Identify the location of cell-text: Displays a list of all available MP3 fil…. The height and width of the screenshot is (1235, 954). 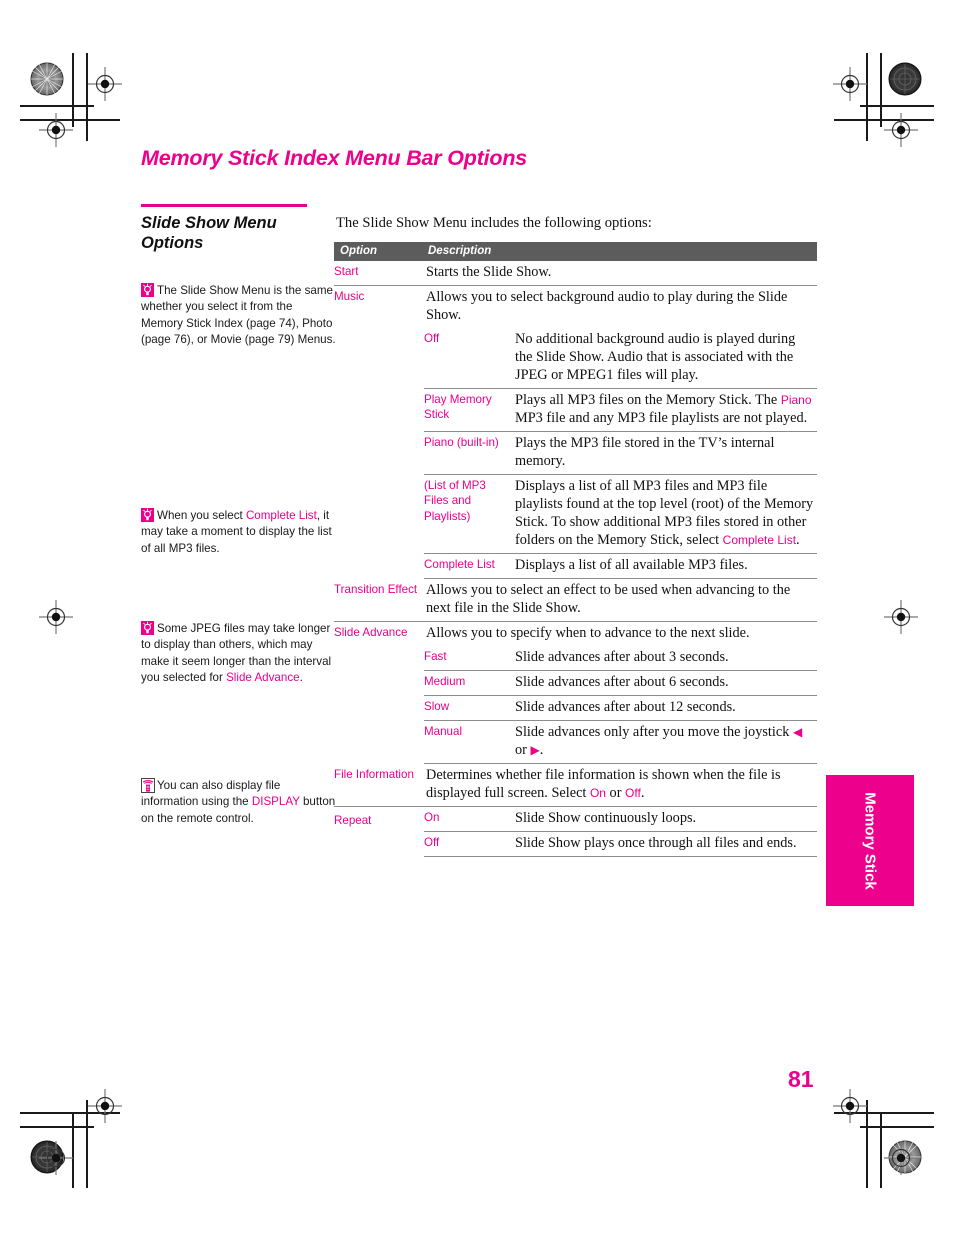
(631, 565).